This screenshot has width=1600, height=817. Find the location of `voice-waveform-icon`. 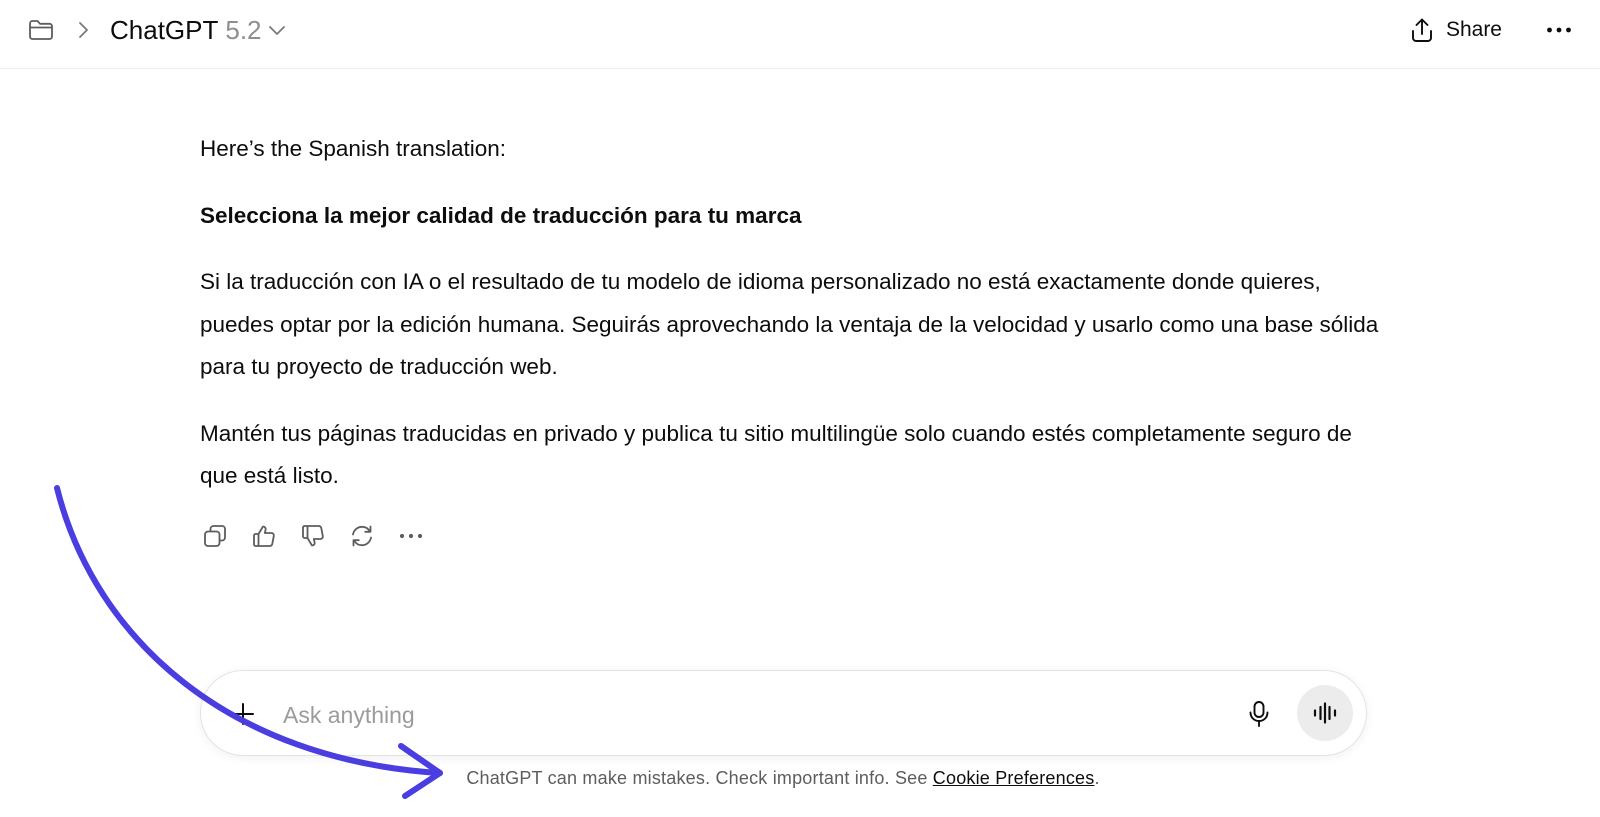

voice-waveform-icon is located at coordinates (1325, 713).